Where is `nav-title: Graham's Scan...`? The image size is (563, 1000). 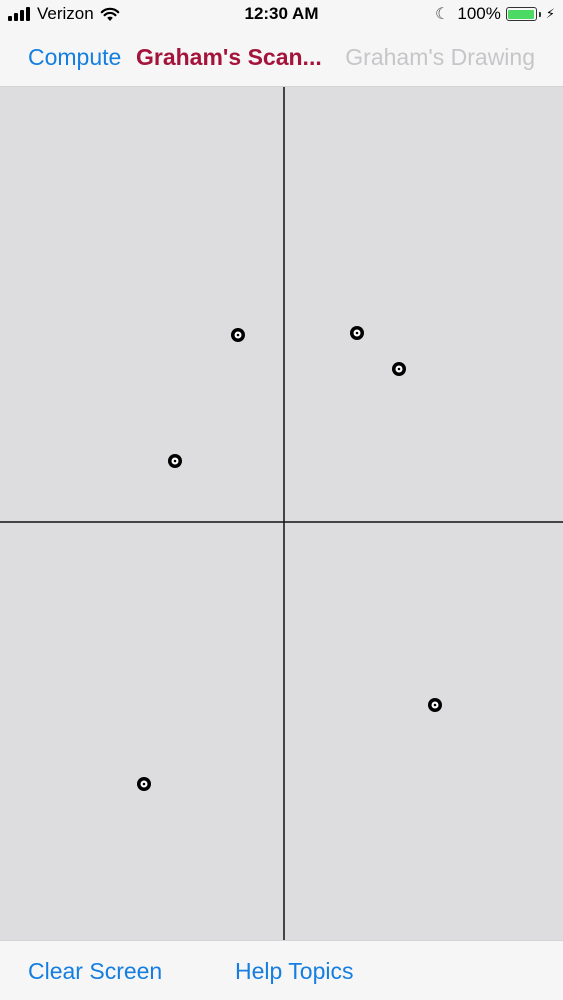
nav-title: Graham's Scan... is located at coordinates (229, 57).